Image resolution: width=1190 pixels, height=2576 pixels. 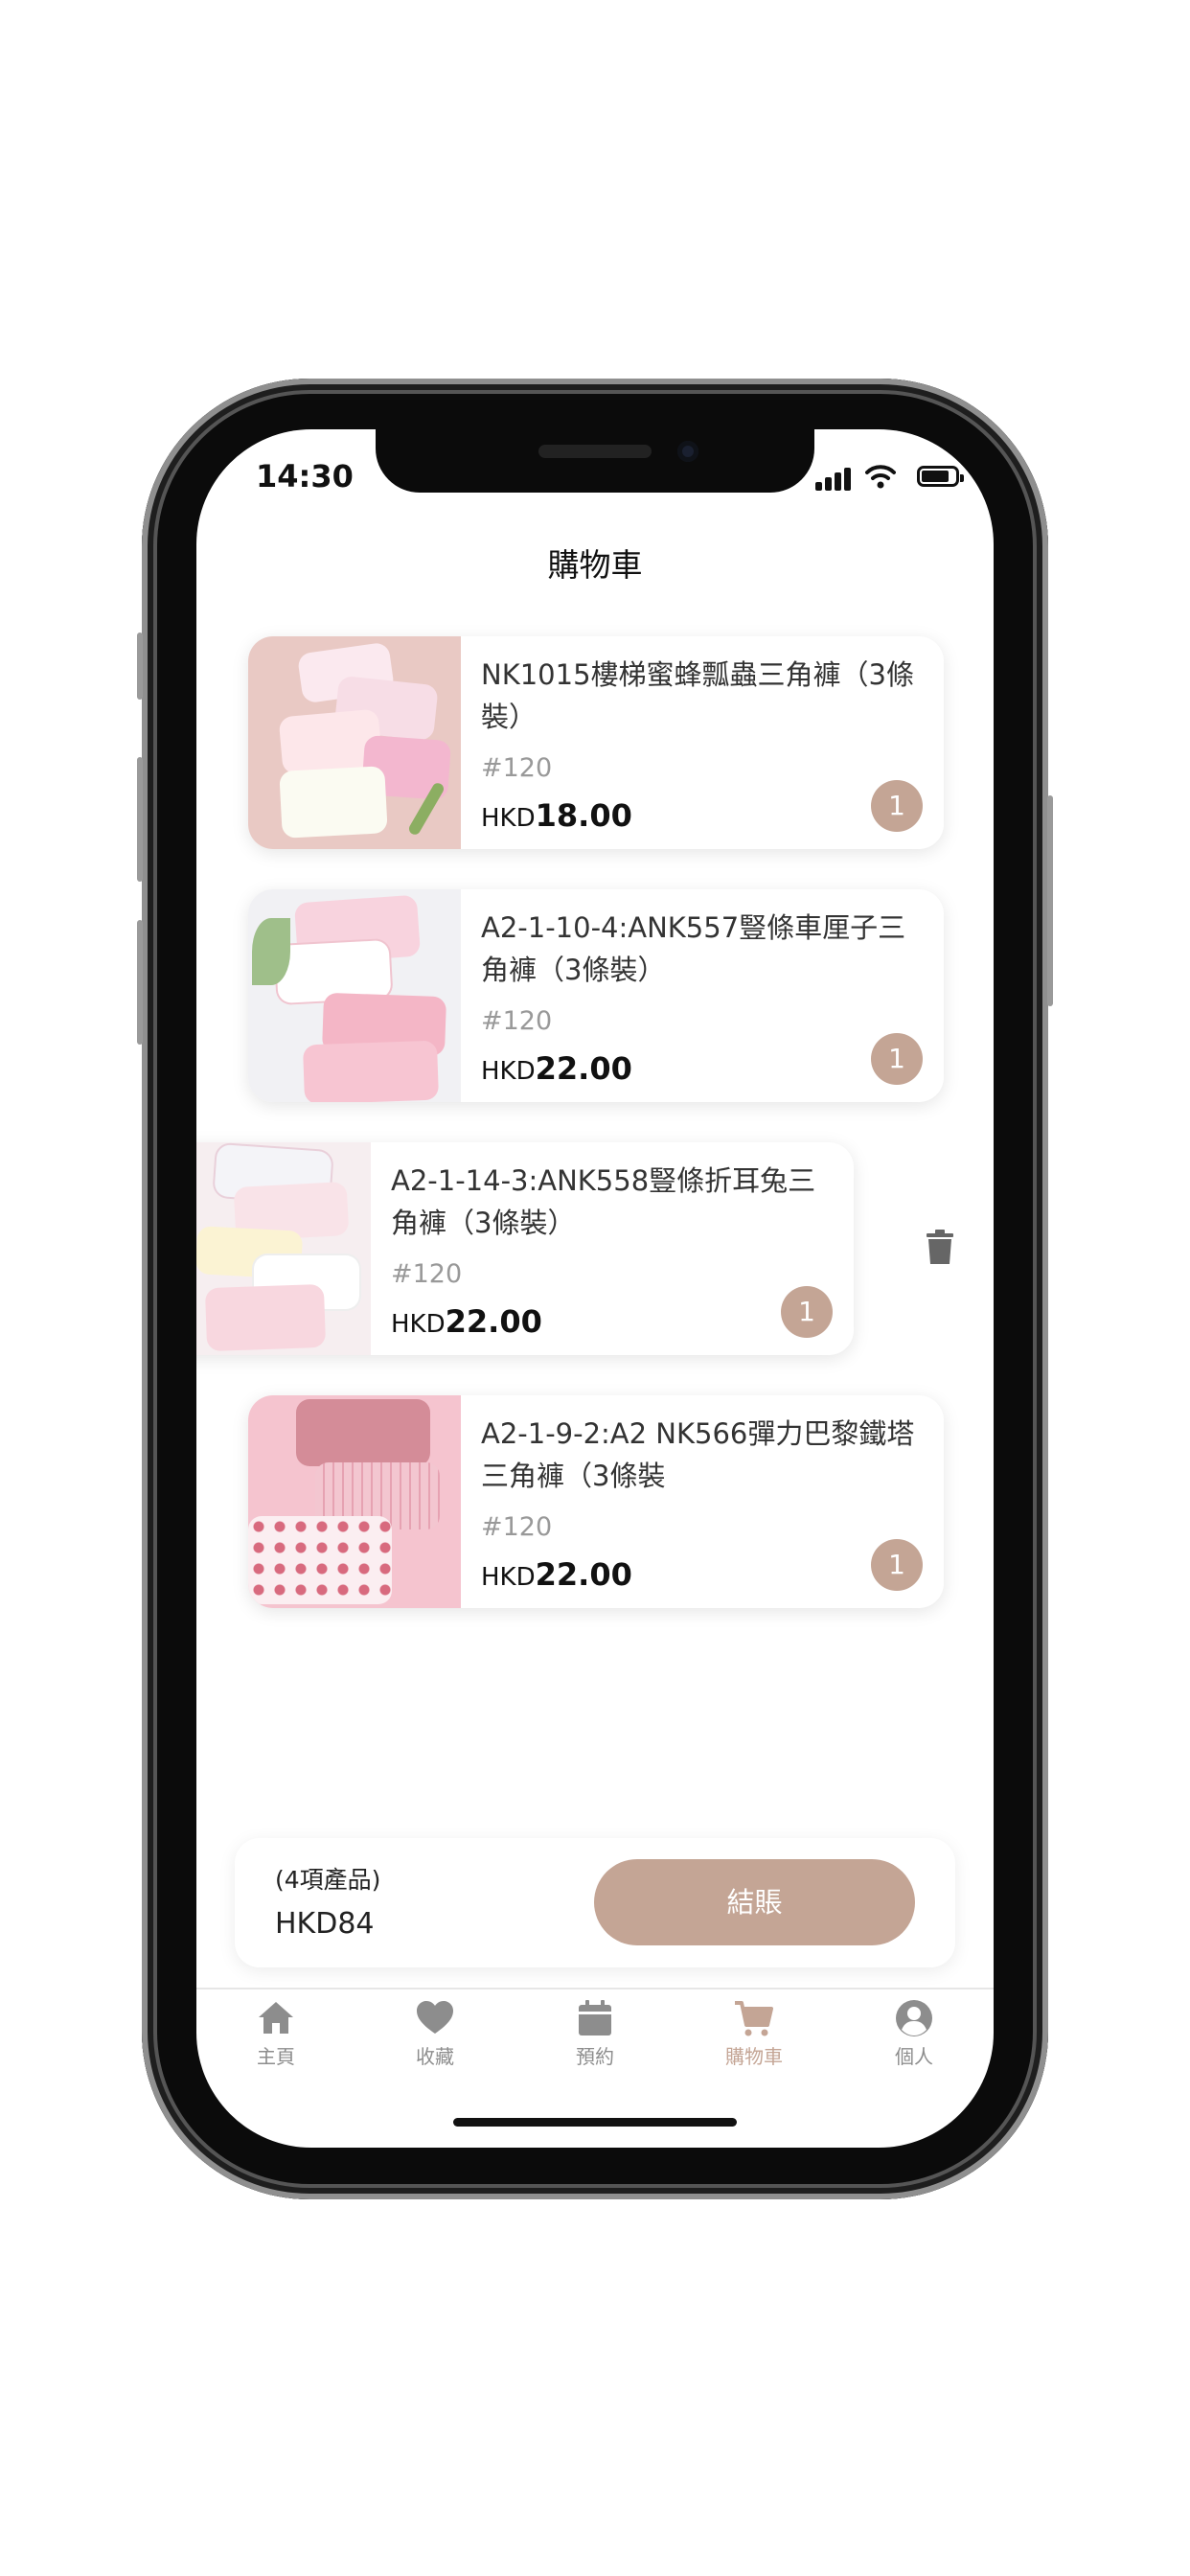 What do you see at coordinates (1050, 900) in the screenshot?
I see `power-button` at bounding box center [1050, 900].